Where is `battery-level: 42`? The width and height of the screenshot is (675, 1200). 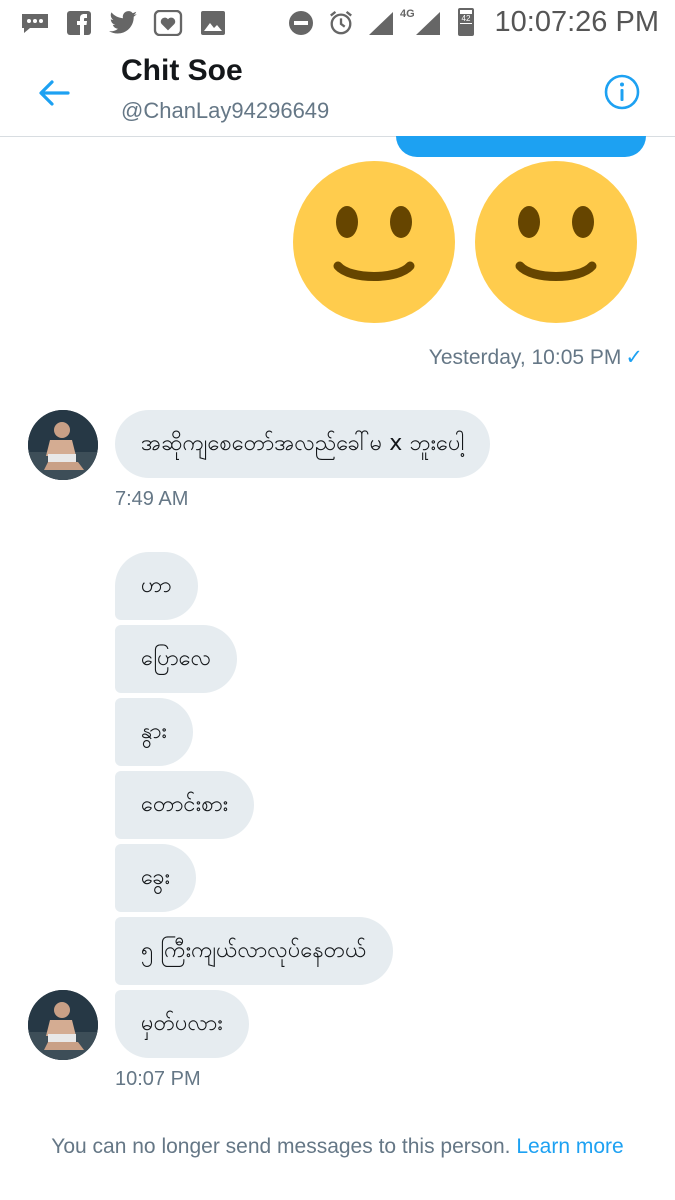 battery-level: 42 is located at coordinates (466, 18).